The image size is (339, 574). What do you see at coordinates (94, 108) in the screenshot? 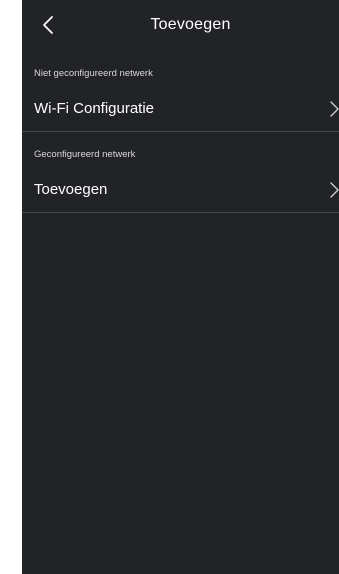
I see `list-item-label: Wi-Fi Configuratie` at bounding box center [94, 108].